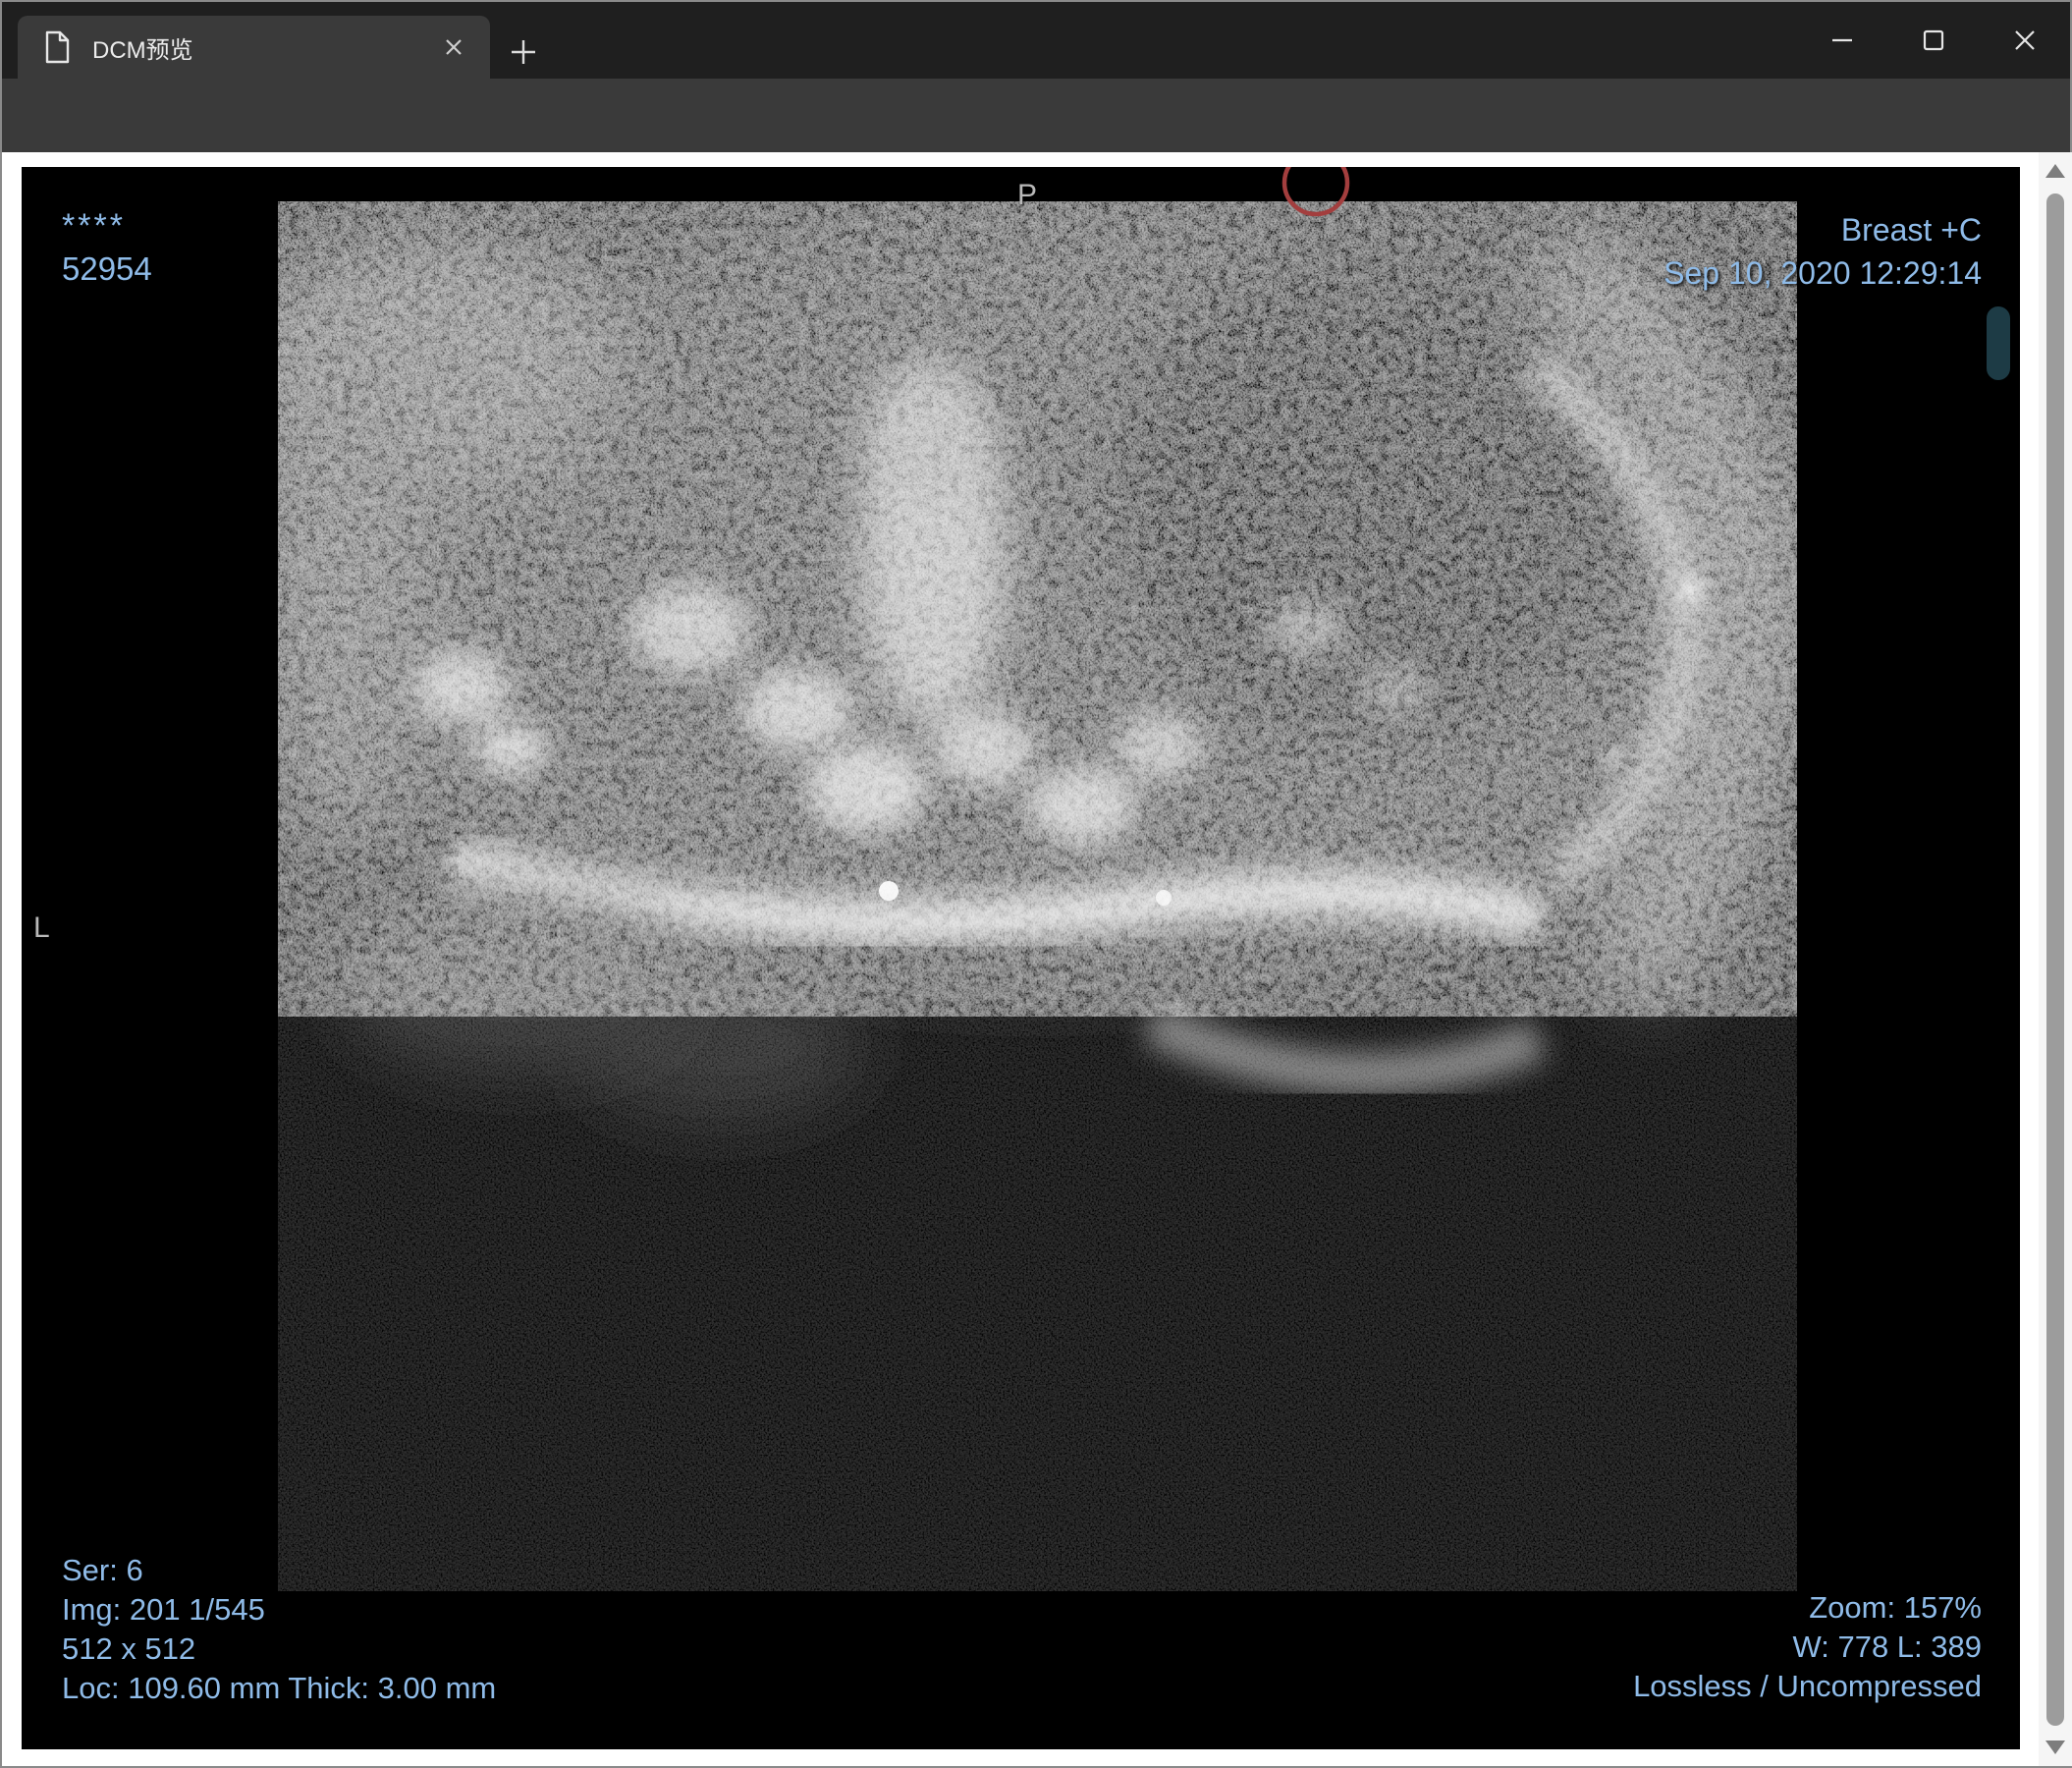 The width and height of the screenshot is (2072, 1768). What do you see at coordinates (107, 268) in the screenshot?
I see `patient-id: 52954` at bounding box center [107, 268].